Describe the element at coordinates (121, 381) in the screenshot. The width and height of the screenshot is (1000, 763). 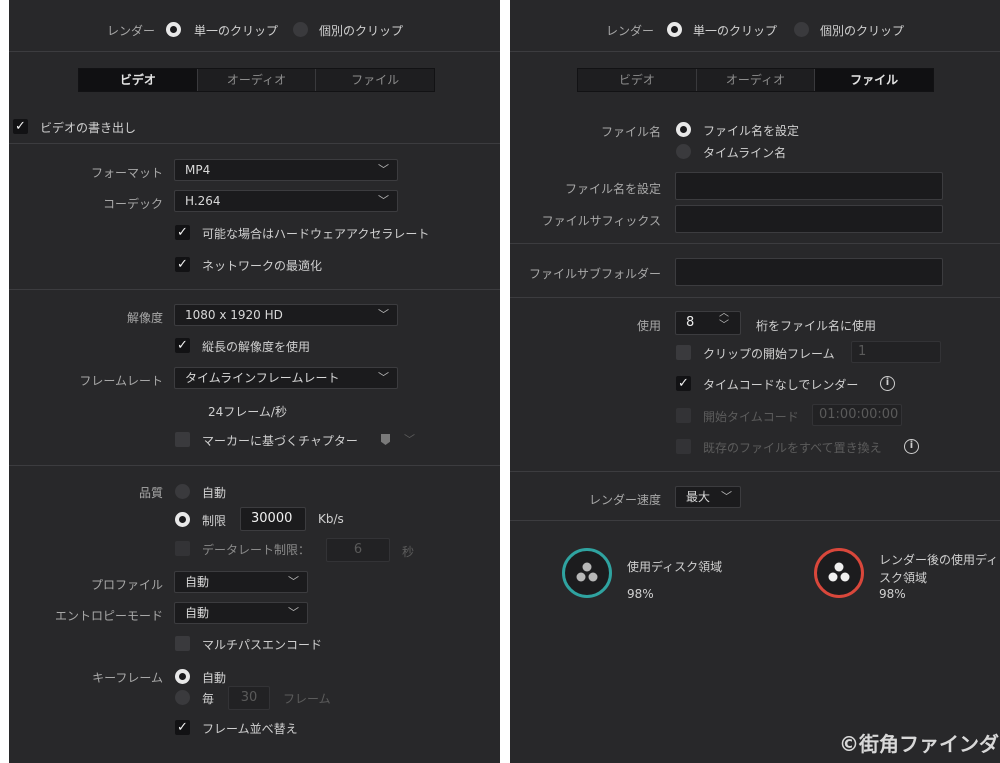
I see `framerate-label: フレームレート` at that location.